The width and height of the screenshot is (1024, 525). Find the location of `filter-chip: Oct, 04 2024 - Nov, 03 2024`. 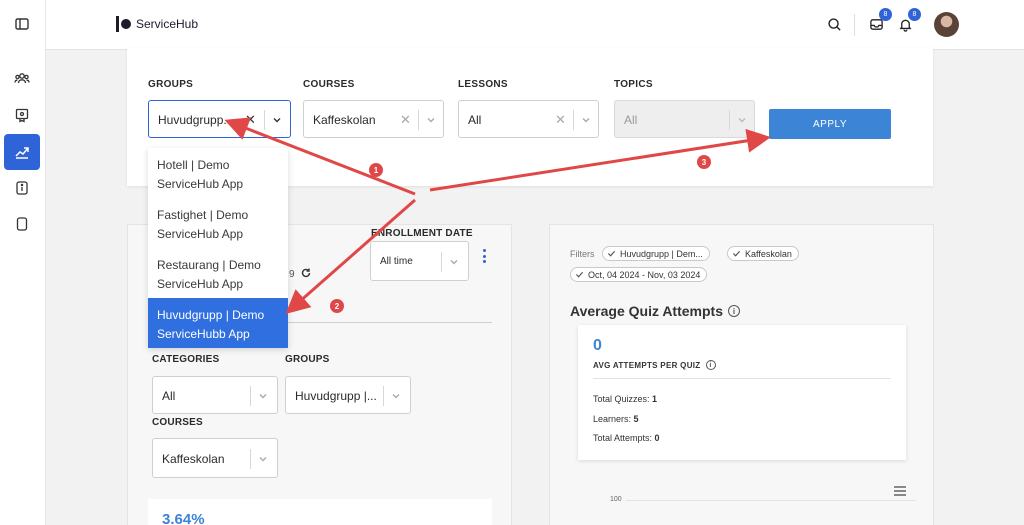

filter-chip: Oct, 04 2024 - Nov, 03 2024 is located at coordinates (639, 274).